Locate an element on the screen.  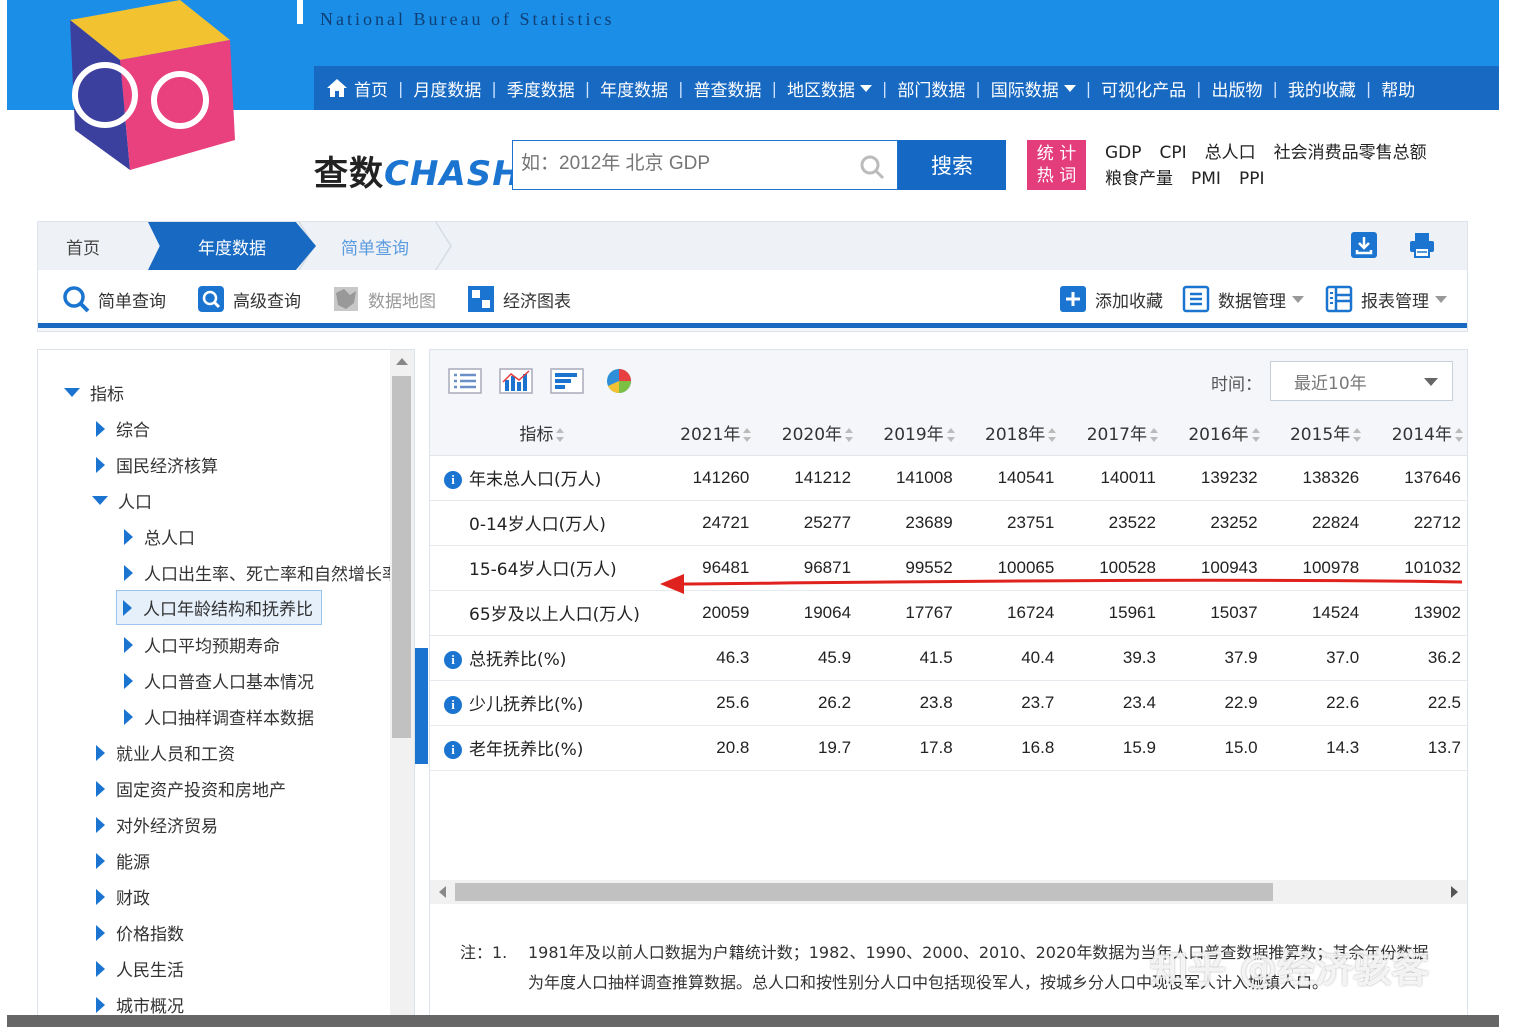
hot-word: 社会消费品零售总额 is located at coordinates (1350, 153).